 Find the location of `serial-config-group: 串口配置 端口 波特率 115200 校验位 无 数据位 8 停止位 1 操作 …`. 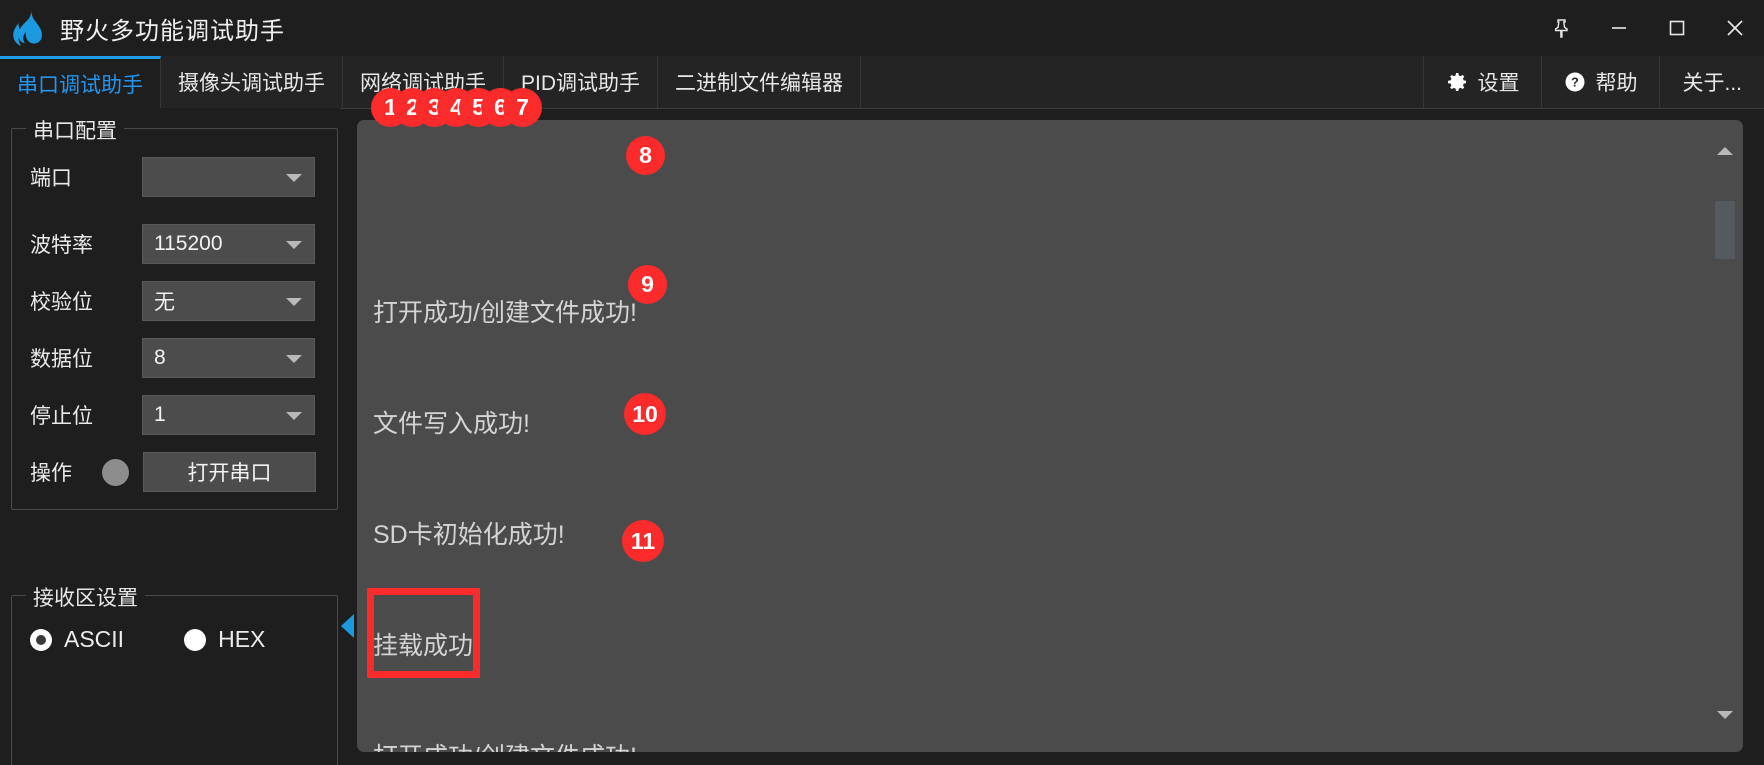

serial-config-group: 串口配置 端口 波特率 115200 校验位 无 数据位 8 停止位 1 操作 … is located at coordinates (174, 312).